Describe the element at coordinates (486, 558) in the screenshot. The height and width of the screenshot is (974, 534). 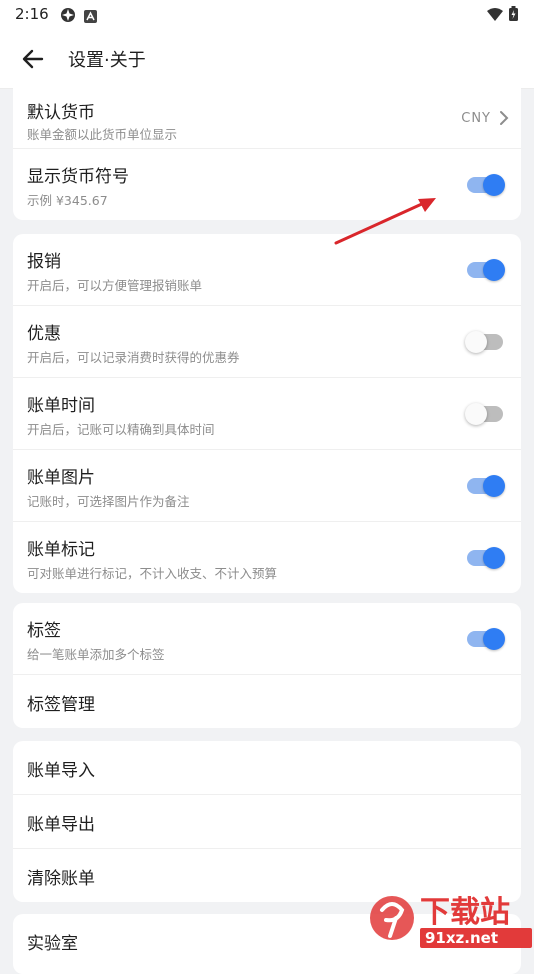
I see `bill-mark-toggle` at that location.